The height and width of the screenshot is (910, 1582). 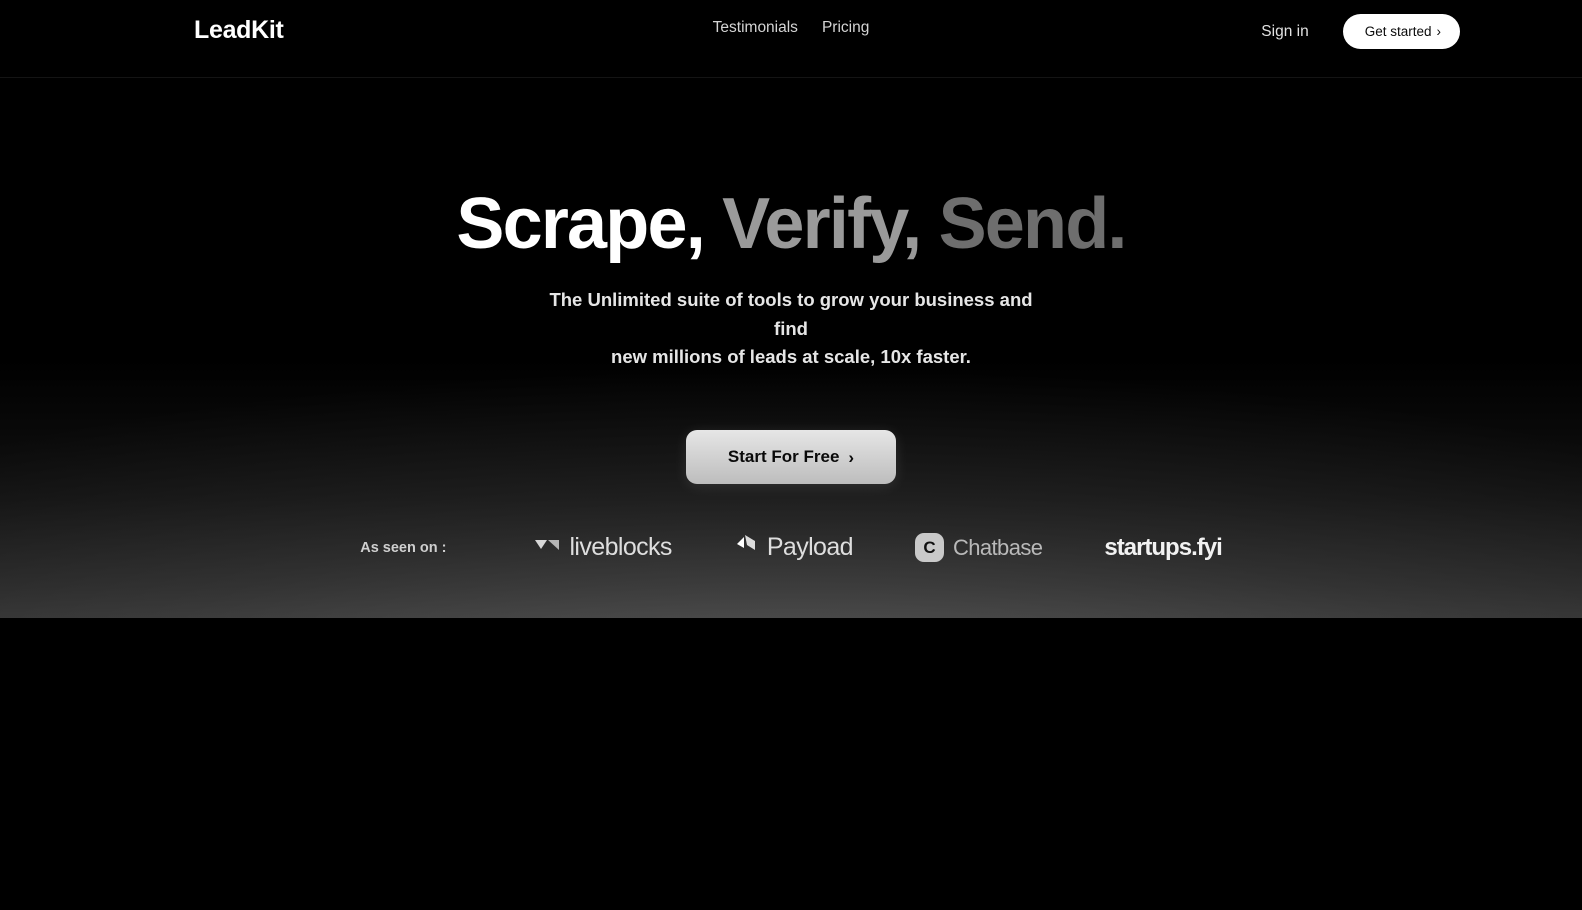 What do you see at coordinates (620, 547) in the screenshot?
I see `liveblocks-wordmark: liveblocks` at bounding box center [620, 547].